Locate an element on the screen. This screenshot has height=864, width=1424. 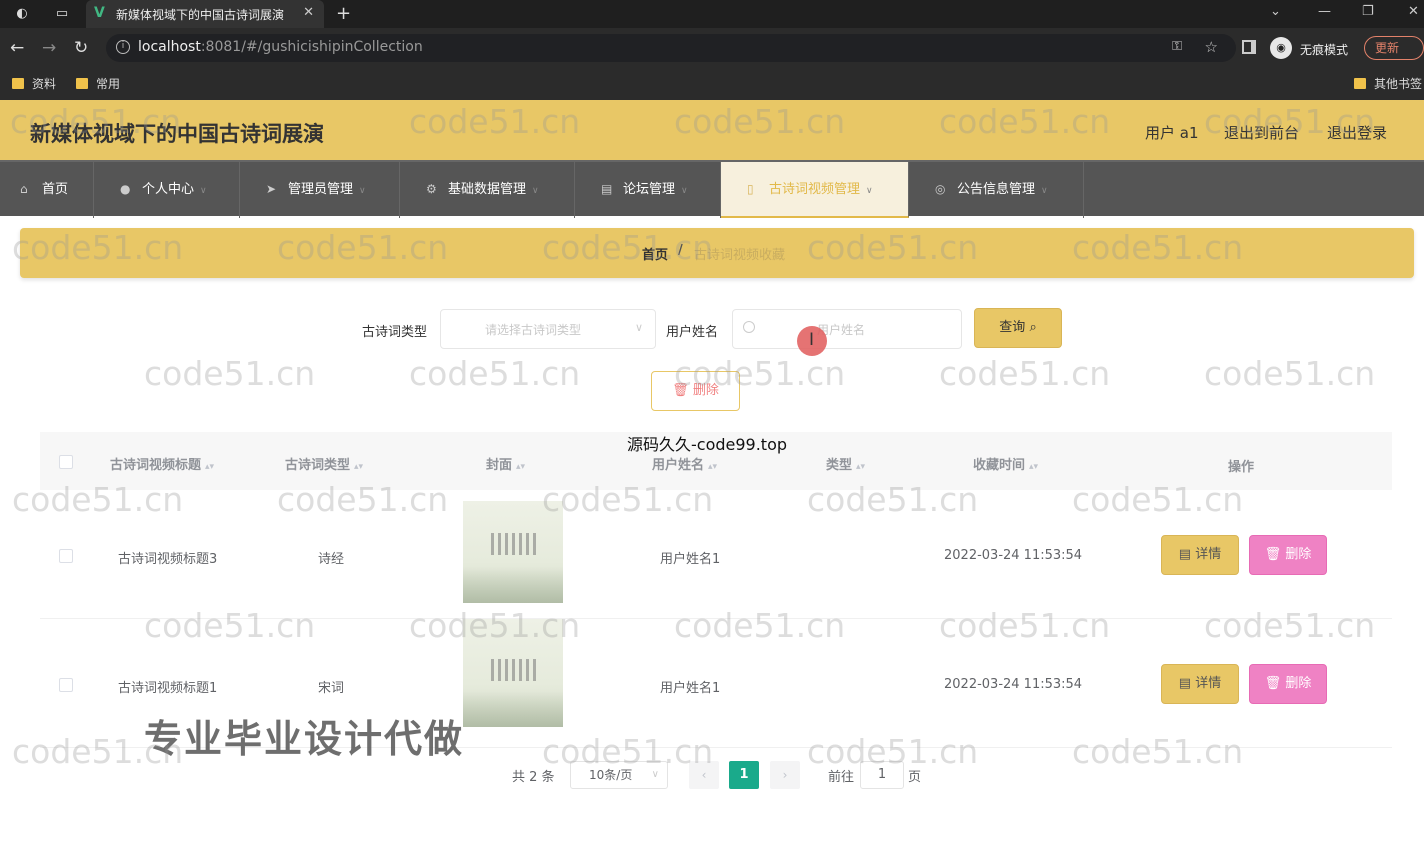
restore-icon: ❐ is located at coordinates (1368, 11).